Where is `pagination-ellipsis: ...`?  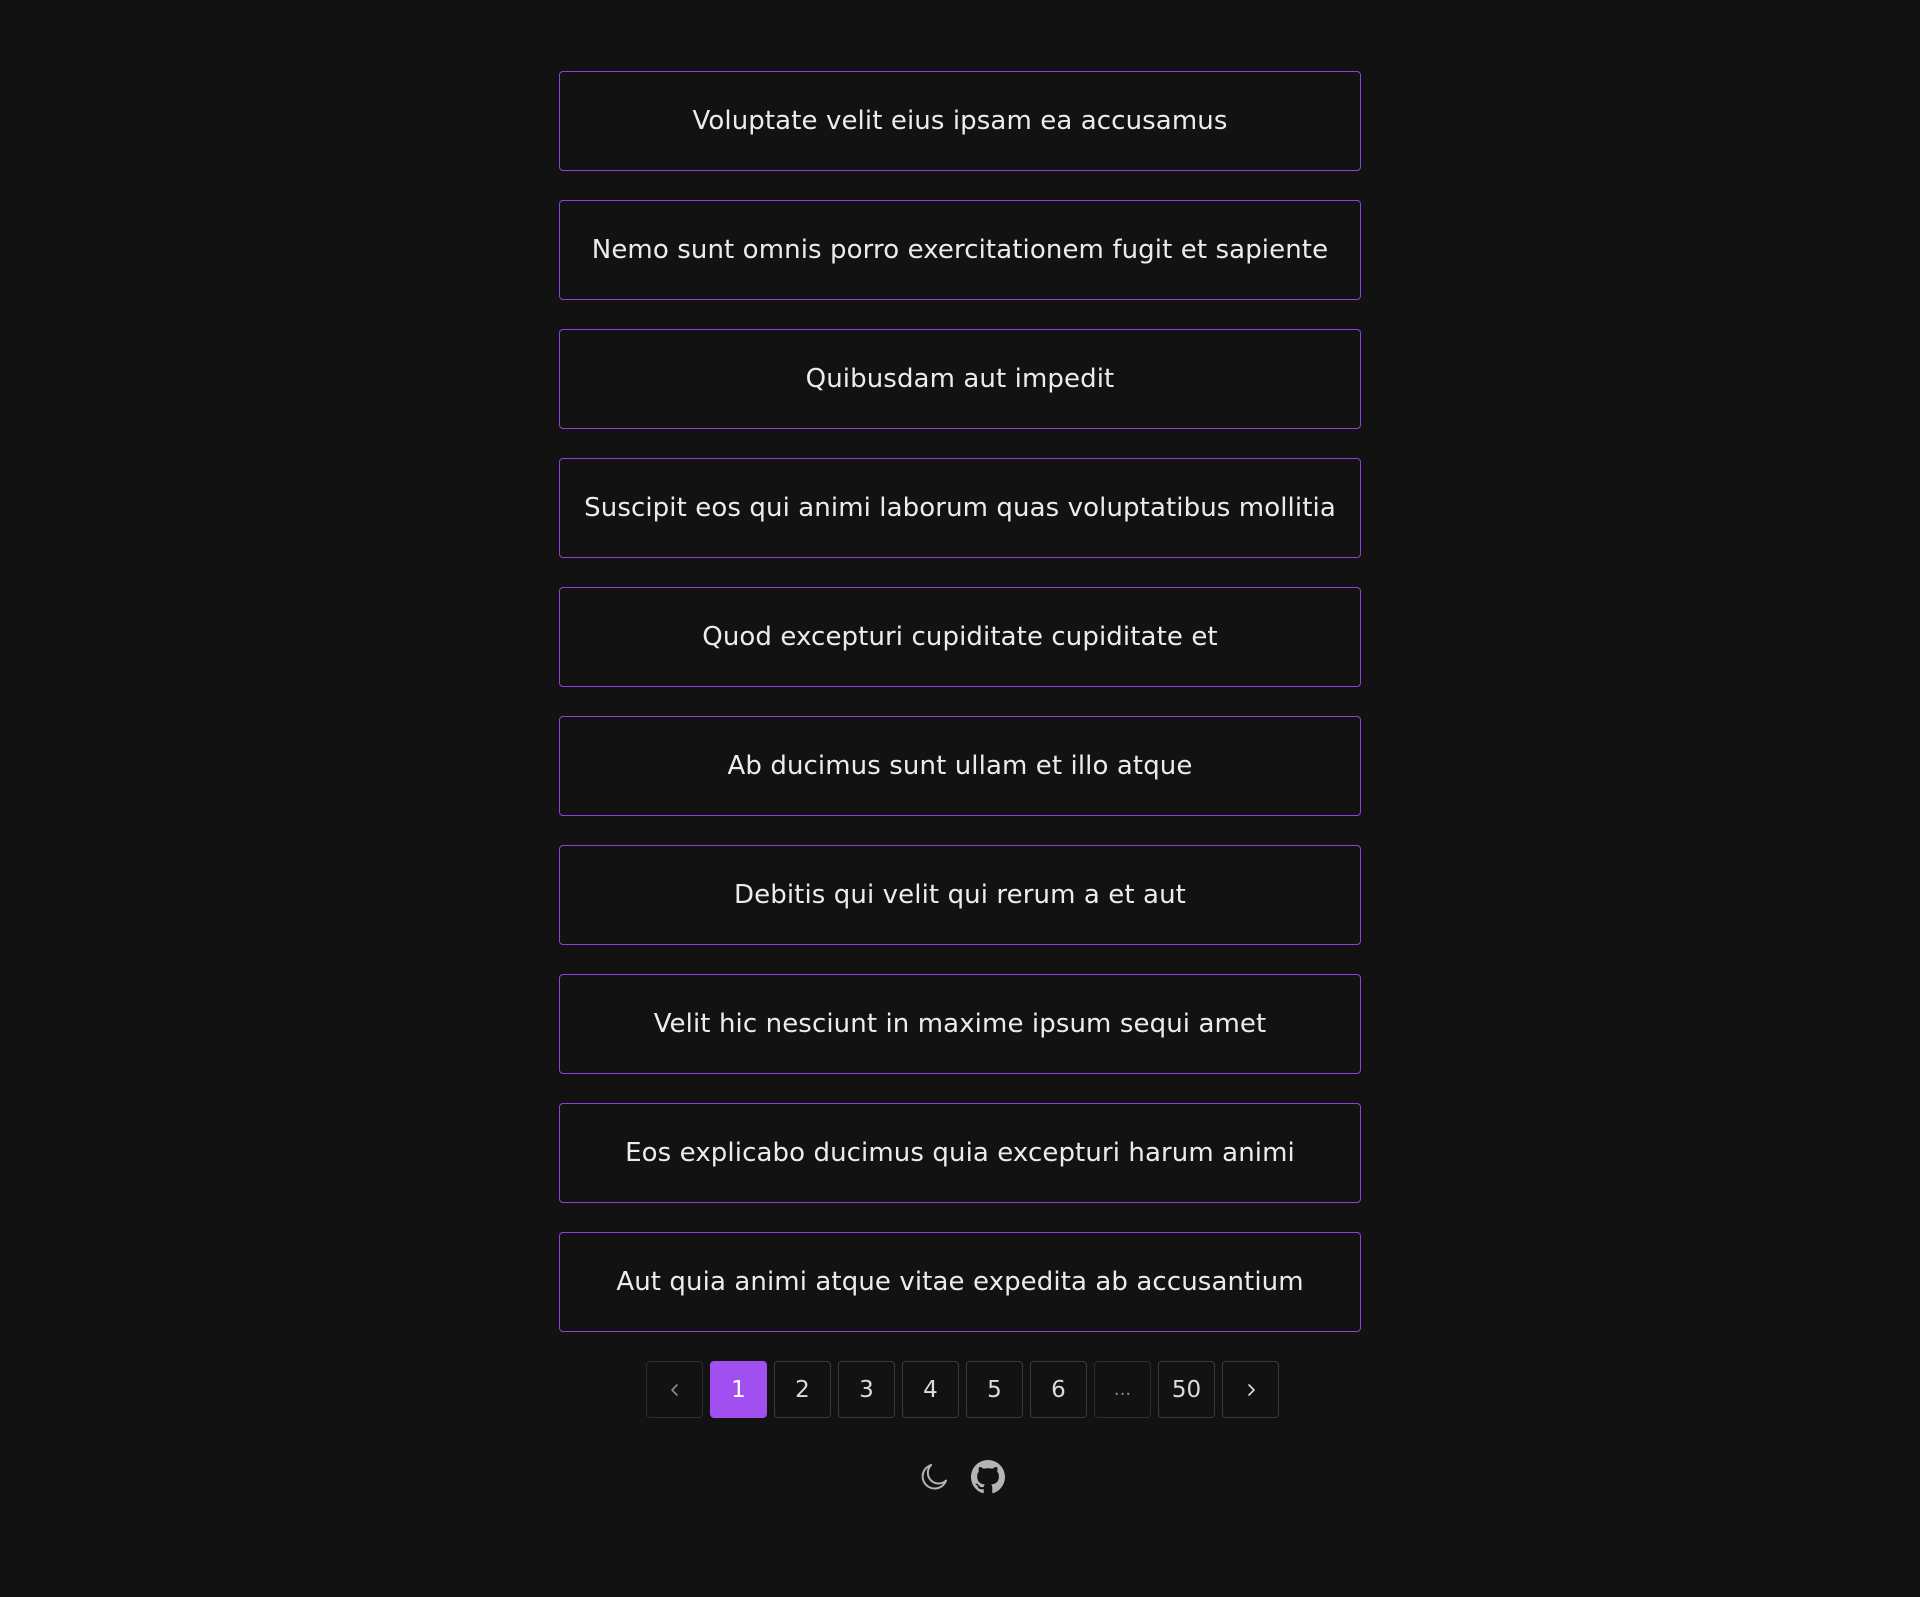
pagination-ellipsis: ... is located at coordinates (1122, 1389).